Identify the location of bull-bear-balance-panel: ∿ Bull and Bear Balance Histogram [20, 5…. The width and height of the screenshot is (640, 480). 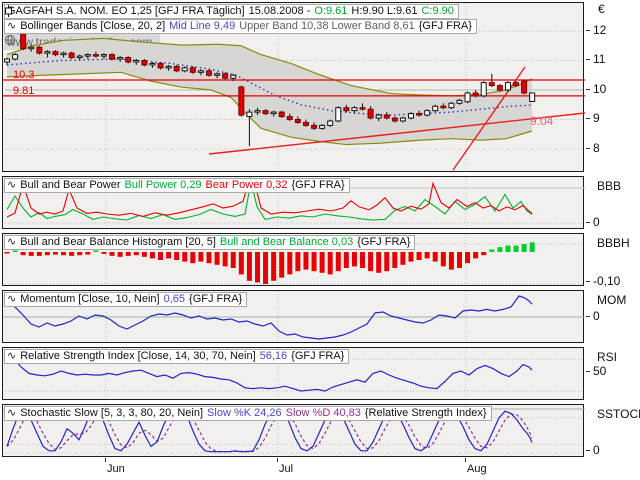
(293, 259).